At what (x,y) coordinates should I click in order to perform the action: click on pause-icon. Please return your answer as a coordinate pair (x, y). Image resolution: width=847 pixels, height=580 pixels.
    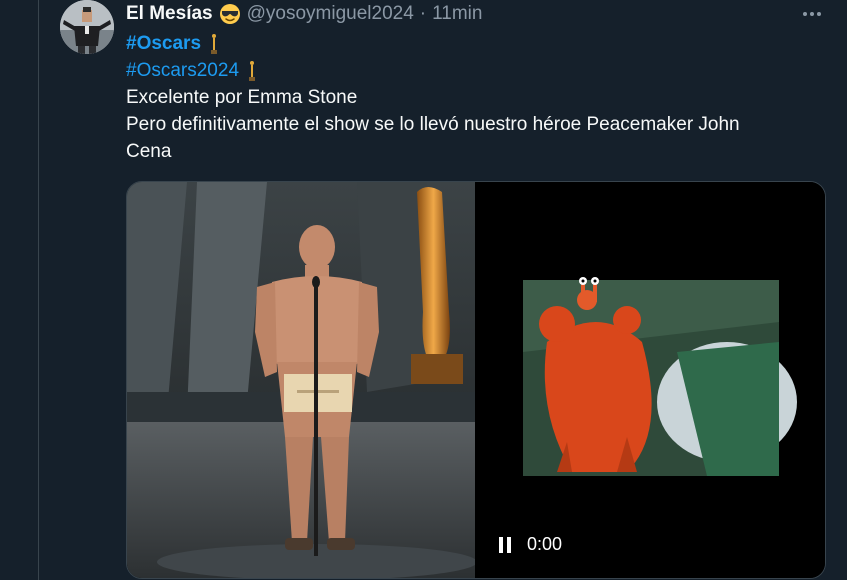
    Looking at the image, I should click on (506, 544).